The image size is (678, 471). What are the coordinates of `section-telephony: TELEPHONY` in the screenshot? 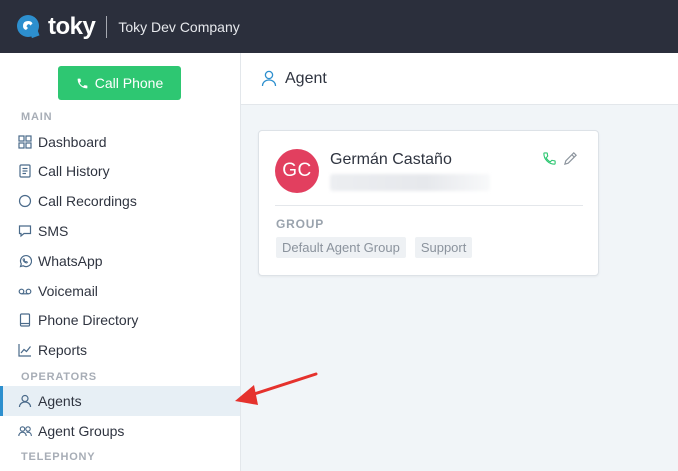 It's located at (58, 457).